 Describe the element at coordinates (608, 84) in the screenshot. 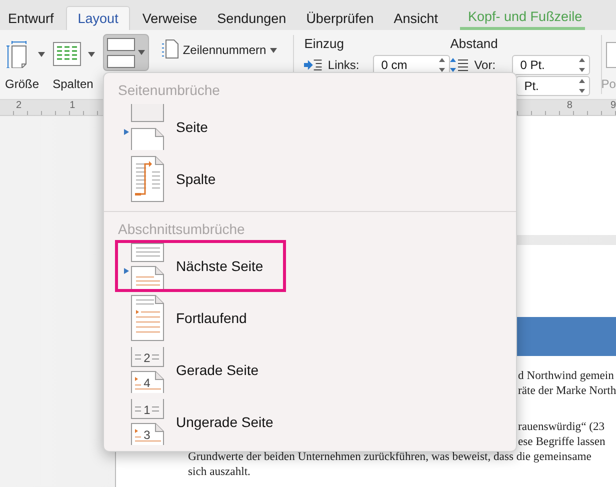

I see `position-label: Po` at that location.